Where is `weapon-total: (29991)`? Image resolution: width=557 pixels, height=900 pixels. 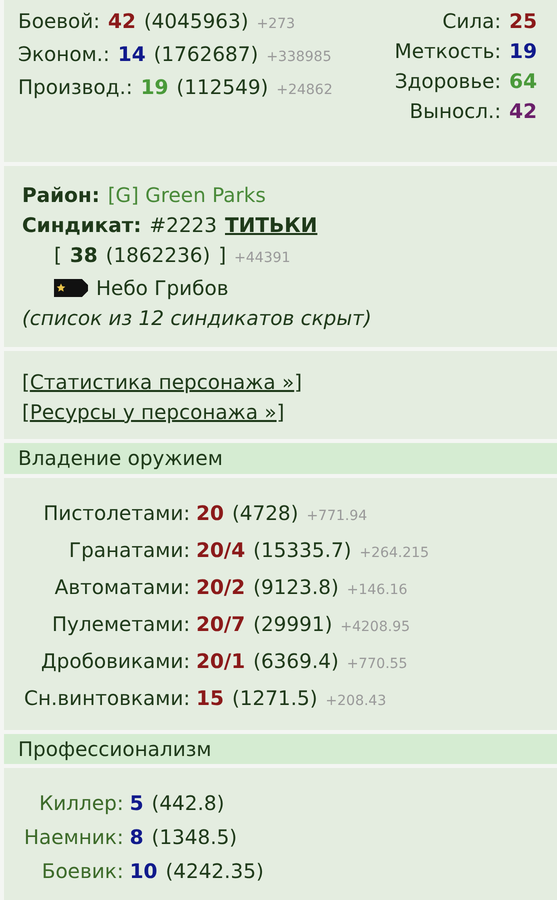
weapon-total: (29991) is located at coordinates (292, 624).